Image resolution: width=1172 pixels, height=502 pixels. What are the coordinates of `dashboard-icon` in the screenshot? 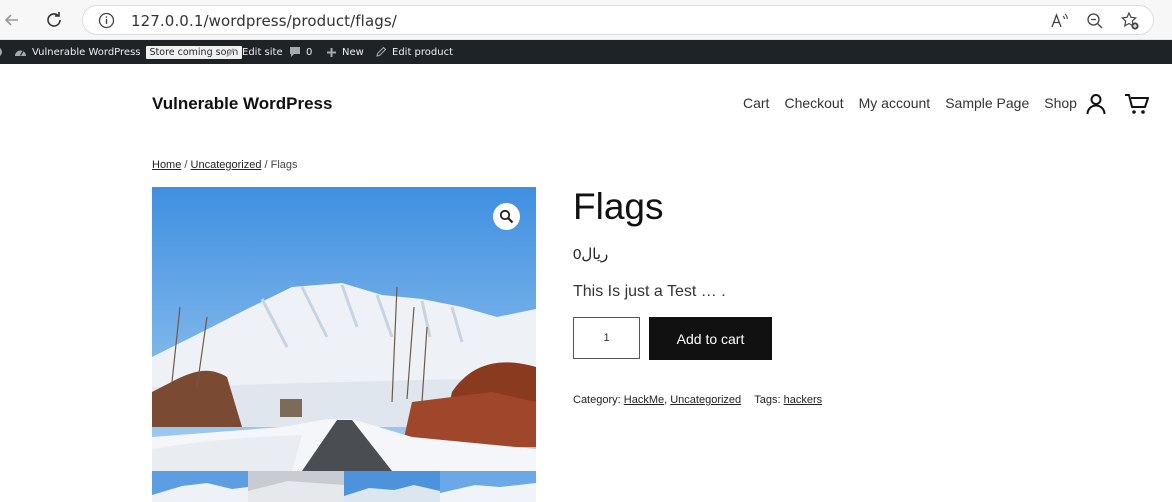 It's located at (20, 53).